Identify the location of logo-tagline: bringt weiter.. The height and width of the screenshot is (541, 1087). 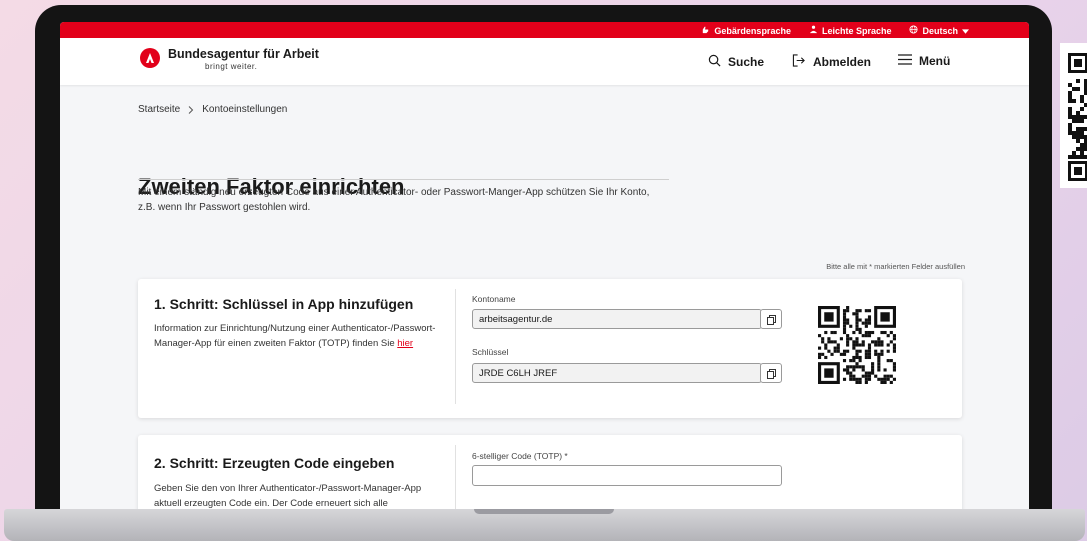
(231, 66).